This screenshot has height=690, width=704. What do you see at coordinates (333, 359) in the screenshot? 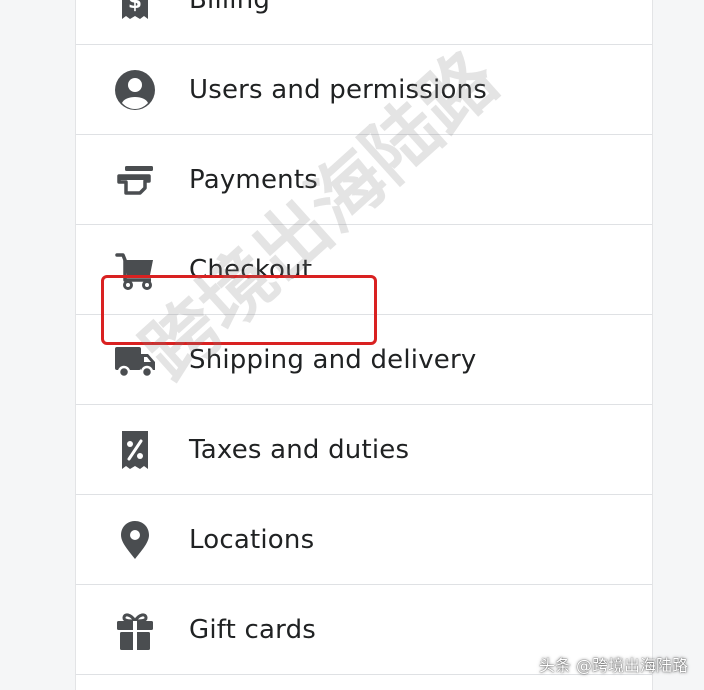
I see `settings-item-label: Shipping and delivery` at bounding box center [333, 359].